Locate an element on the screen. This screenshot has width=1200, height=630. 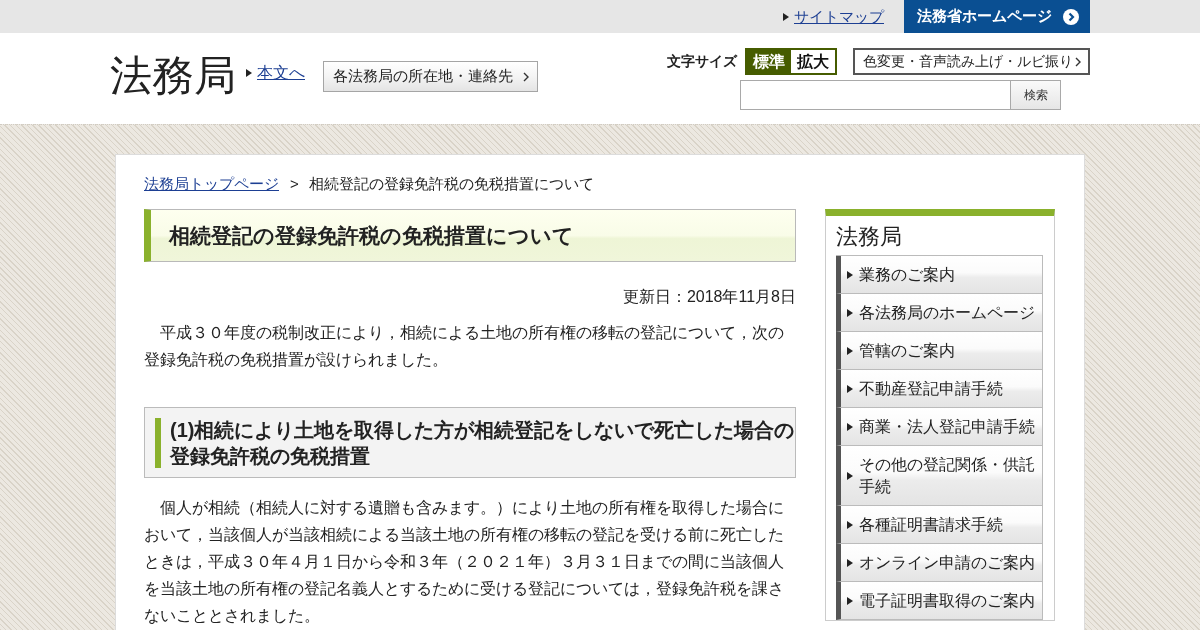
search-field is located at coordinates (875, 95).